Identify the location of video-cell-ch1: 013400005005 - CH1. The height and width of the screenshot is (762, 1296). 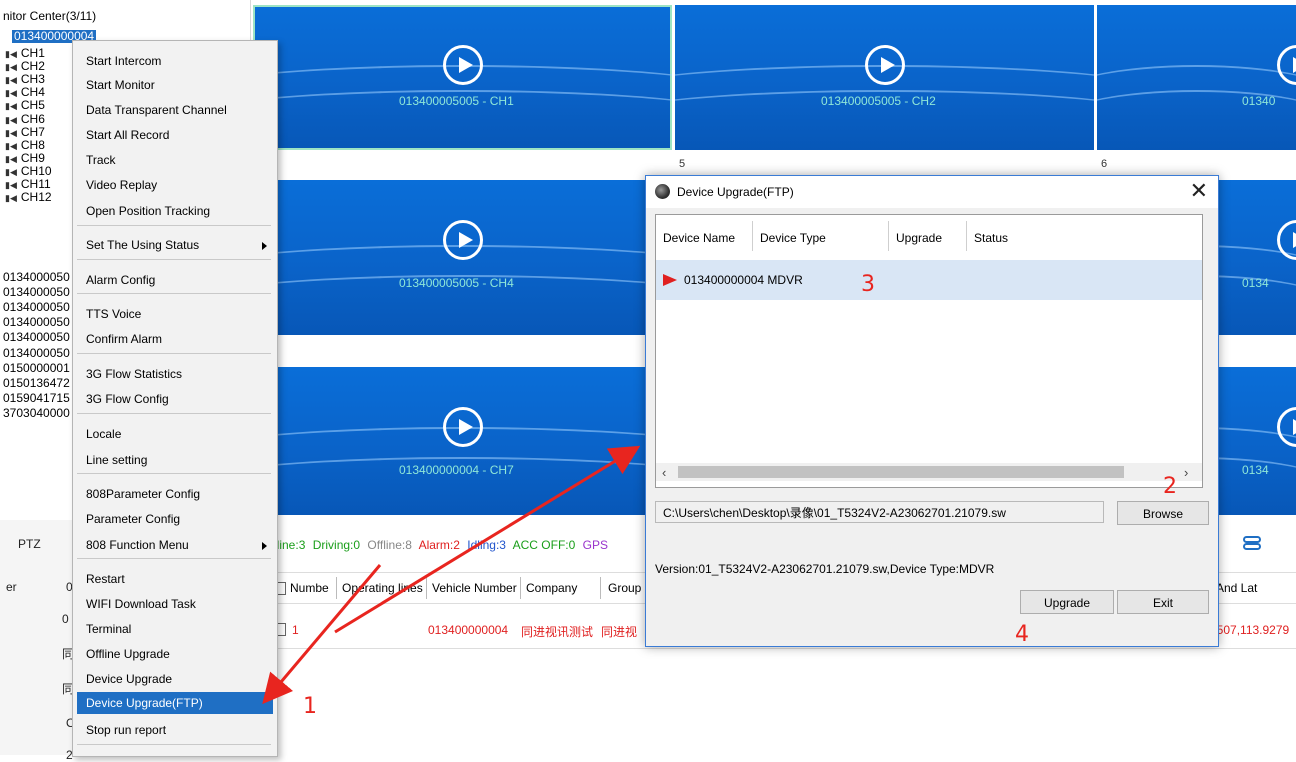
(462, 77).